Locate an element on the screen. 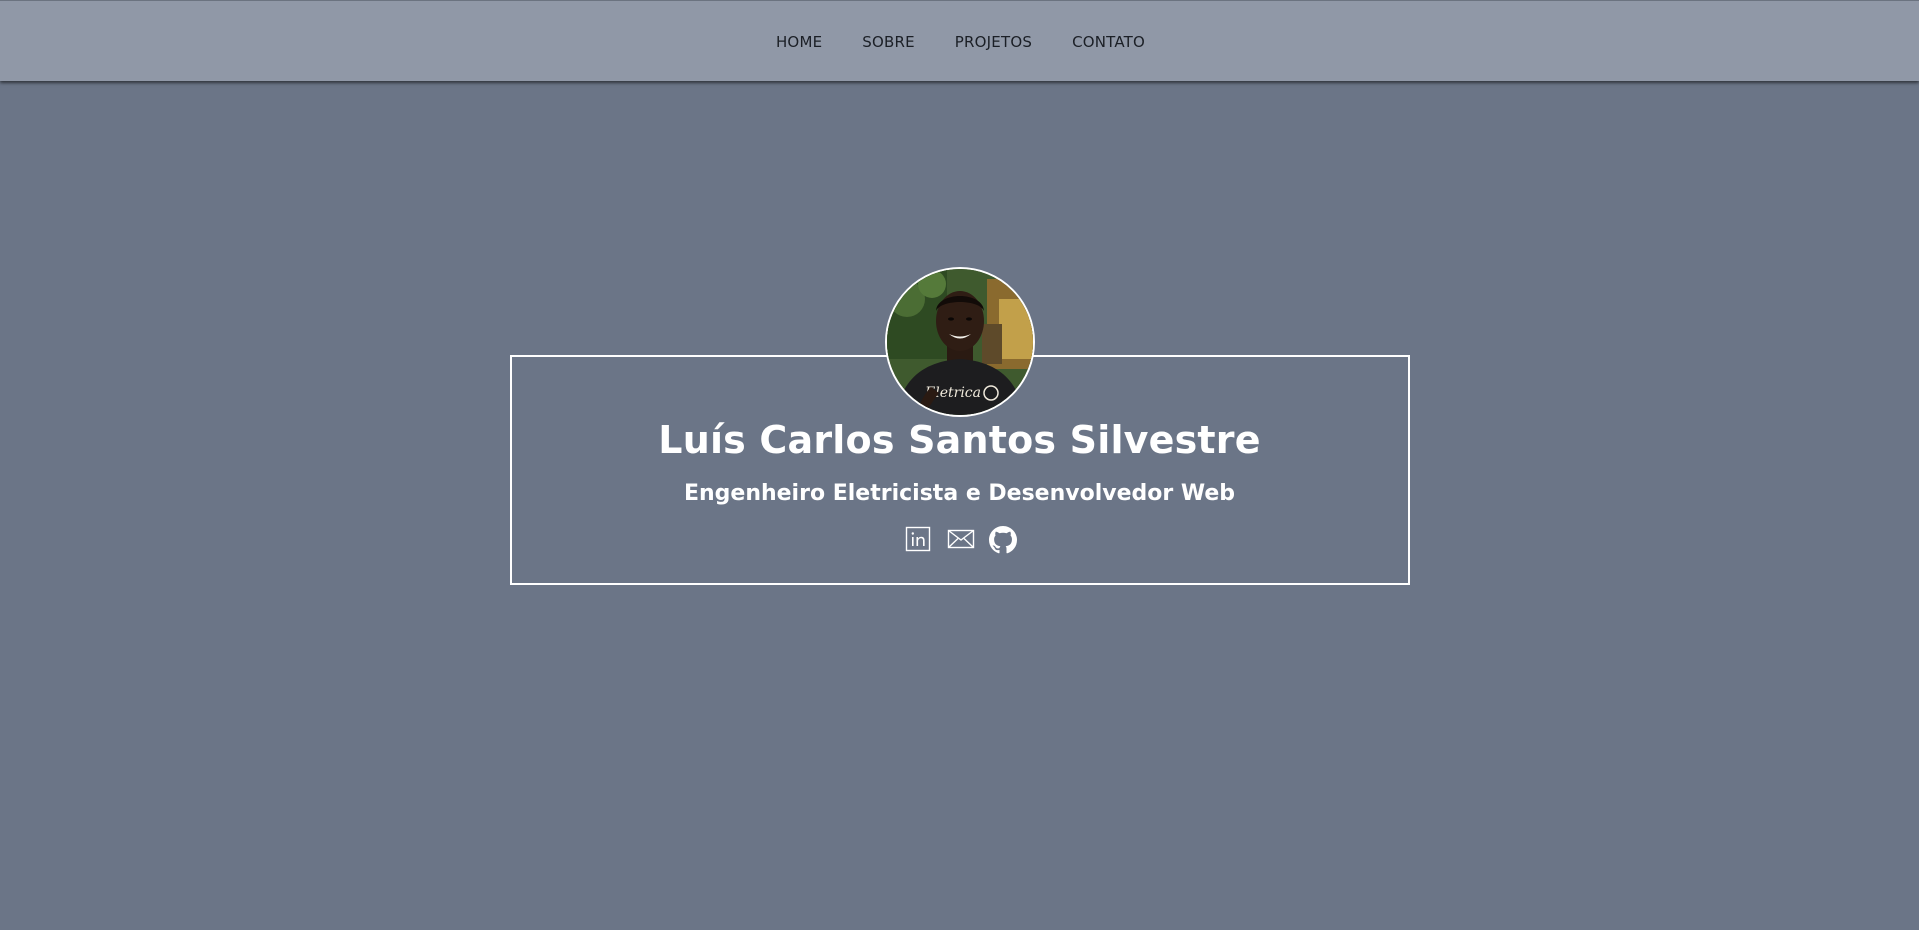 This screenshot has width=1919, height=930. github-icon is located at coordinates (1002, 540).